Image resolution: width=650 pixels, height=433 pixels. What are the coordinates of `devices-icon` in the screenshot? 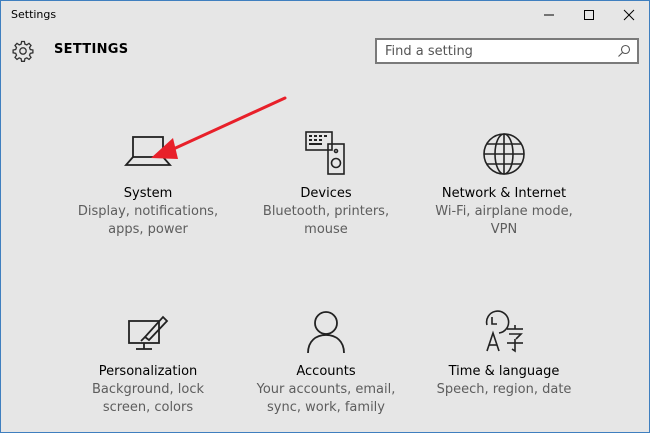 It's located at (325, 153).